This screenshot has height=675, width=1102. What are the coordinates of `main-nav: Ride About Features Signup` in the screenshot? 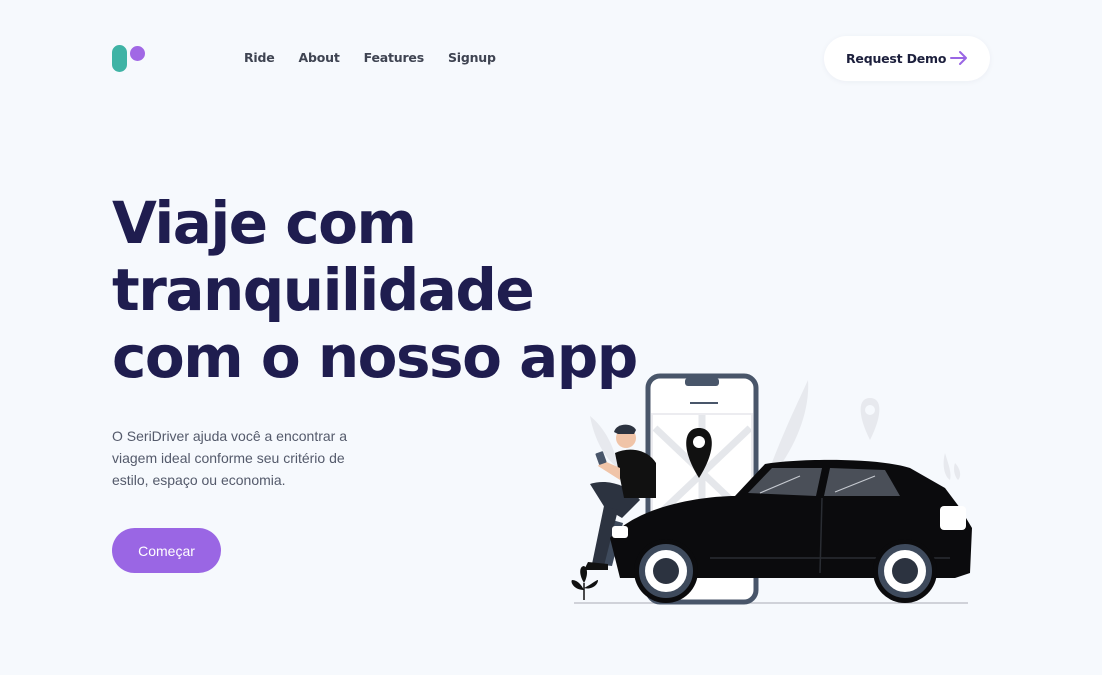 It's located at (370, 57).